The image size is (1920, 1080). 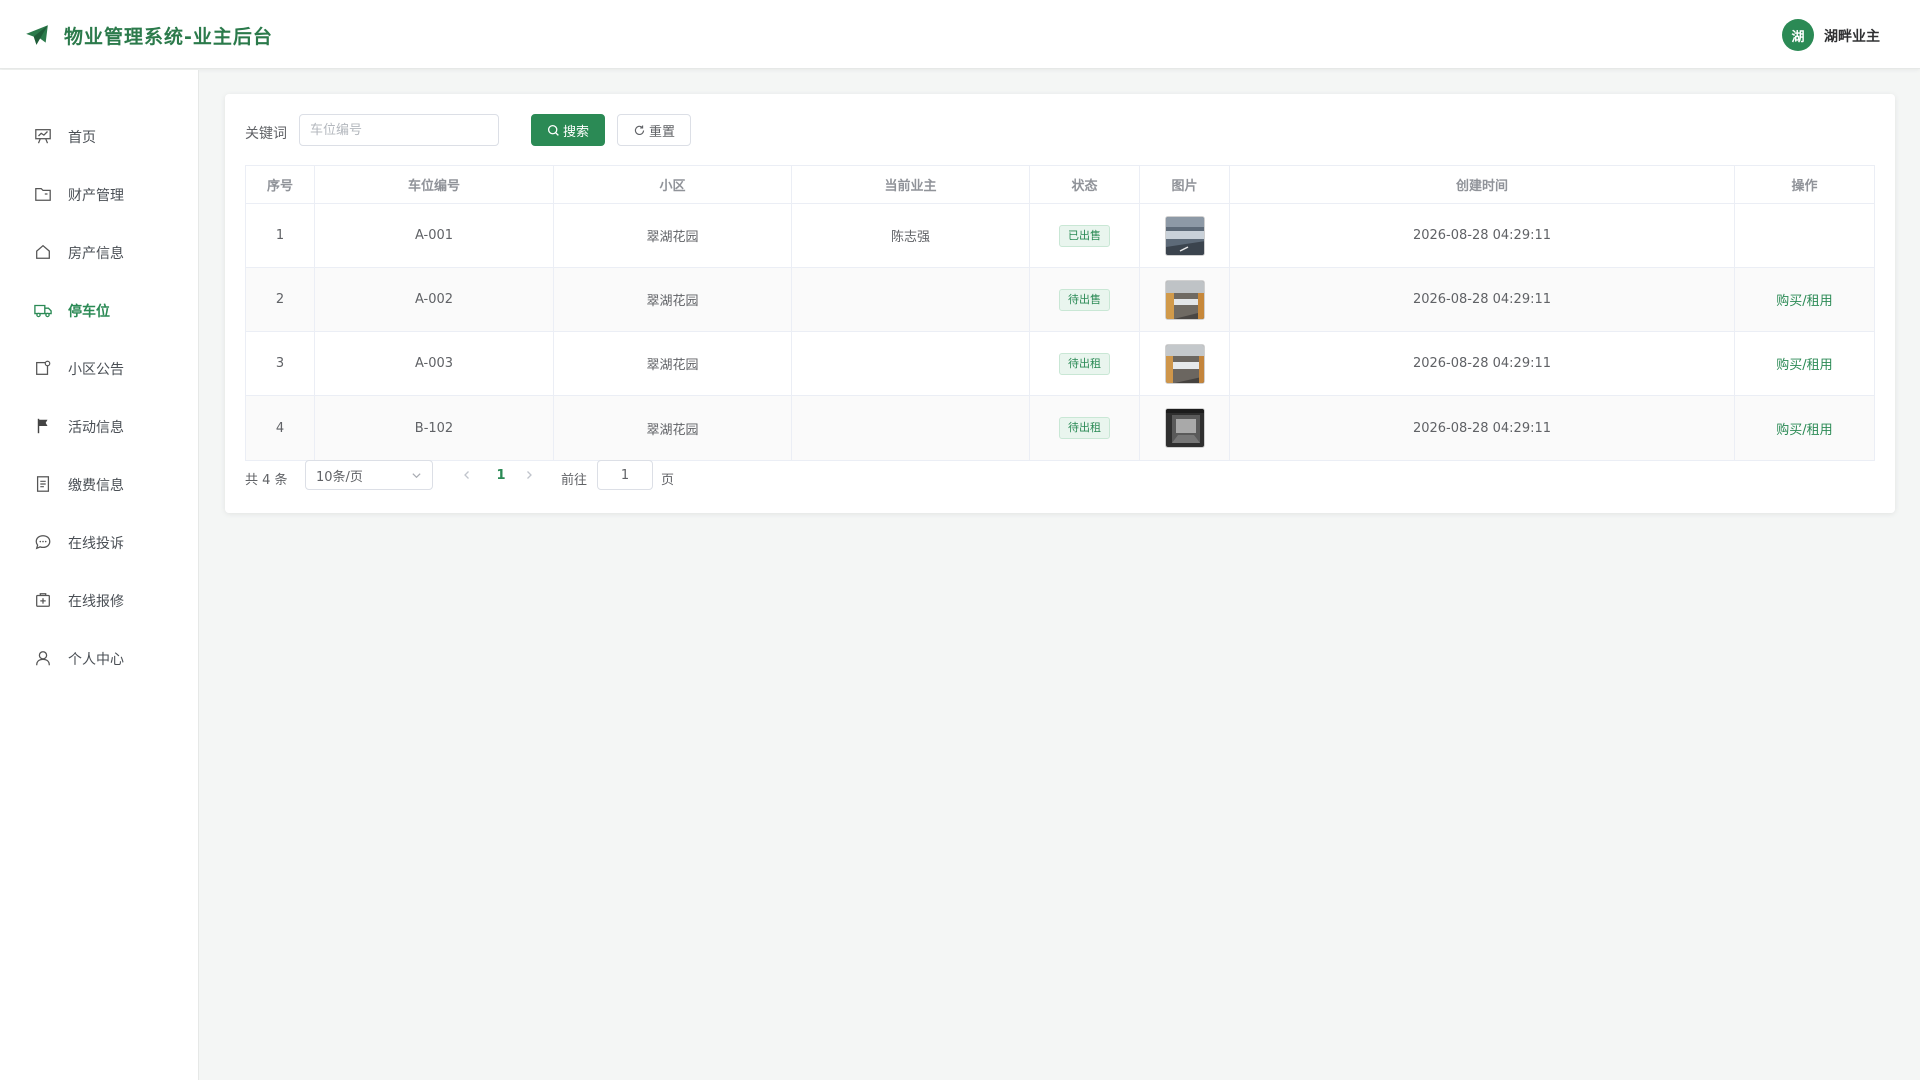 I want to click on sidebar-item-profile: 个人中心, so click(x=99, y=658).